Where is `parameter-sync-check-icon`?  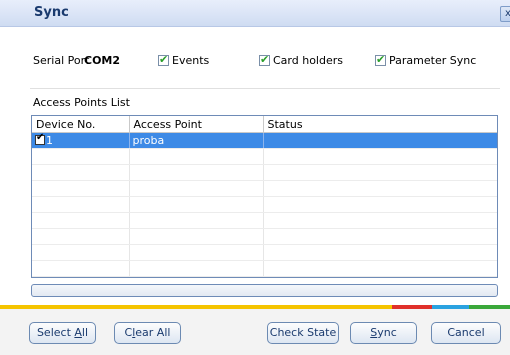 parameter-sync-check-icon is located at coordinates (380, 59).